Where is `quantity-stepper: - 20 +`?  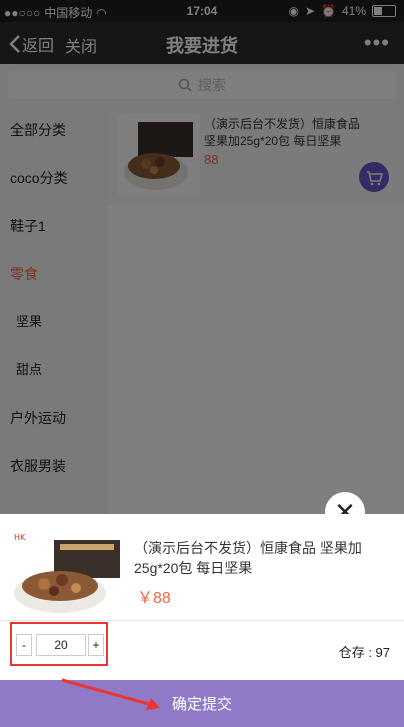
quantity-stepper: - 20 + is located at coordinates (59, 644).